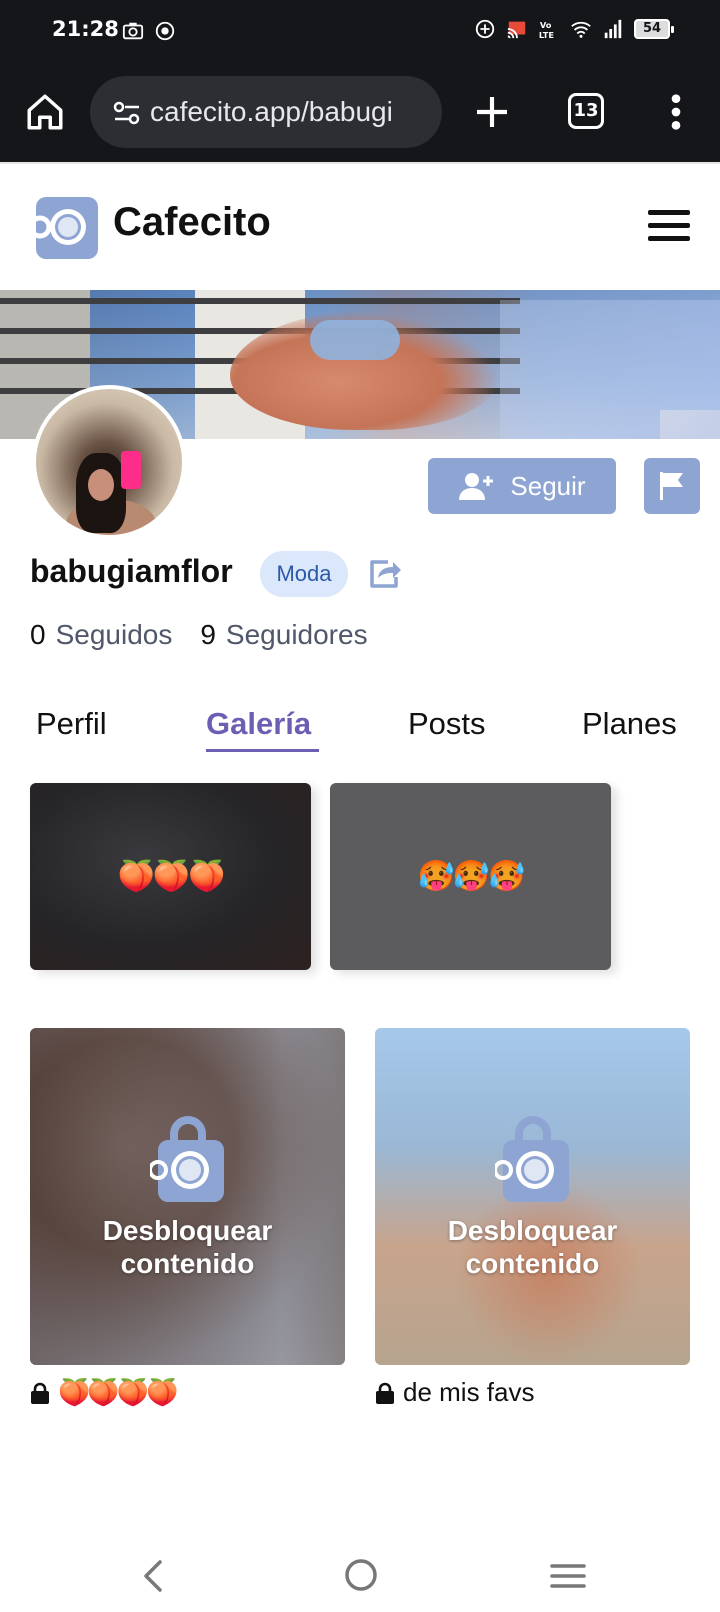  I want to click on gallery-album-card: 🍑🍑🍑, so click(170, 876).